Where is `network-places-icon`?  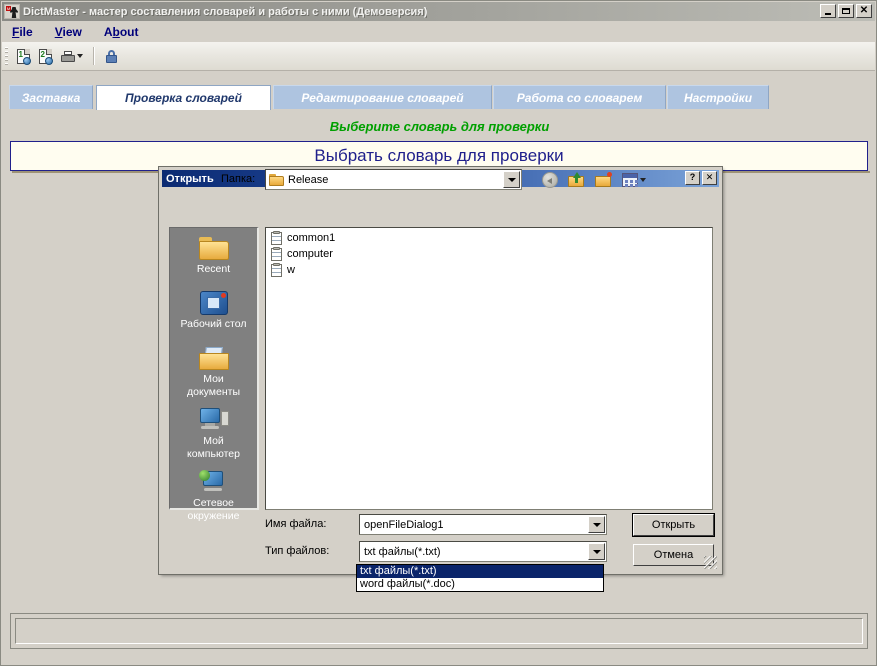
network-places-icon is located at coordinates (213, 482).